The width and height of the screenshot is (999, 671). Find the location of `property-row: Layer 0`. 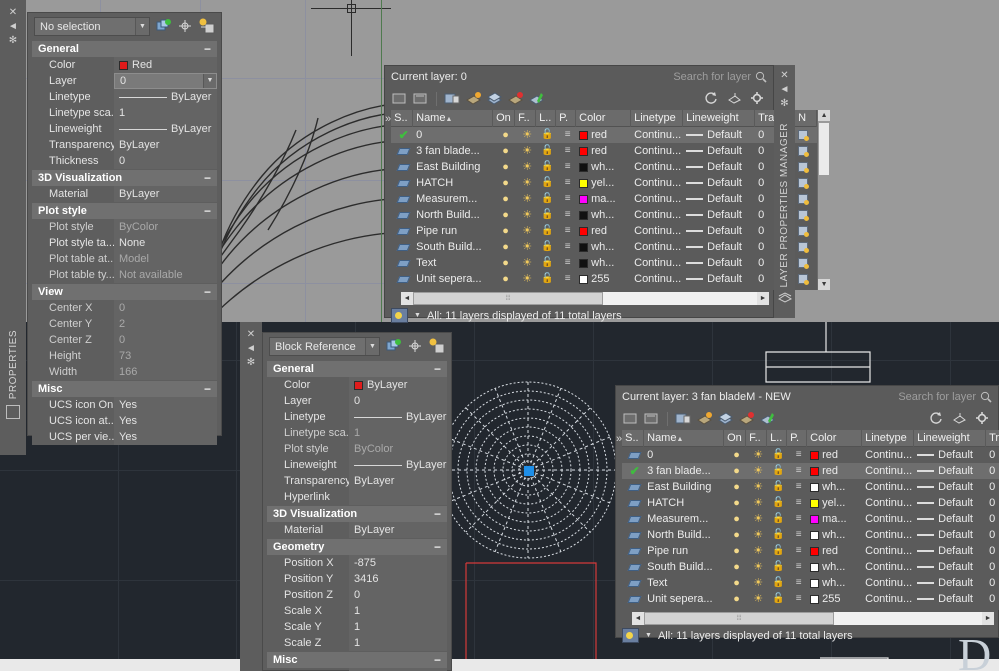

property-row: Layer 0 is located at coordinates (357, 401).